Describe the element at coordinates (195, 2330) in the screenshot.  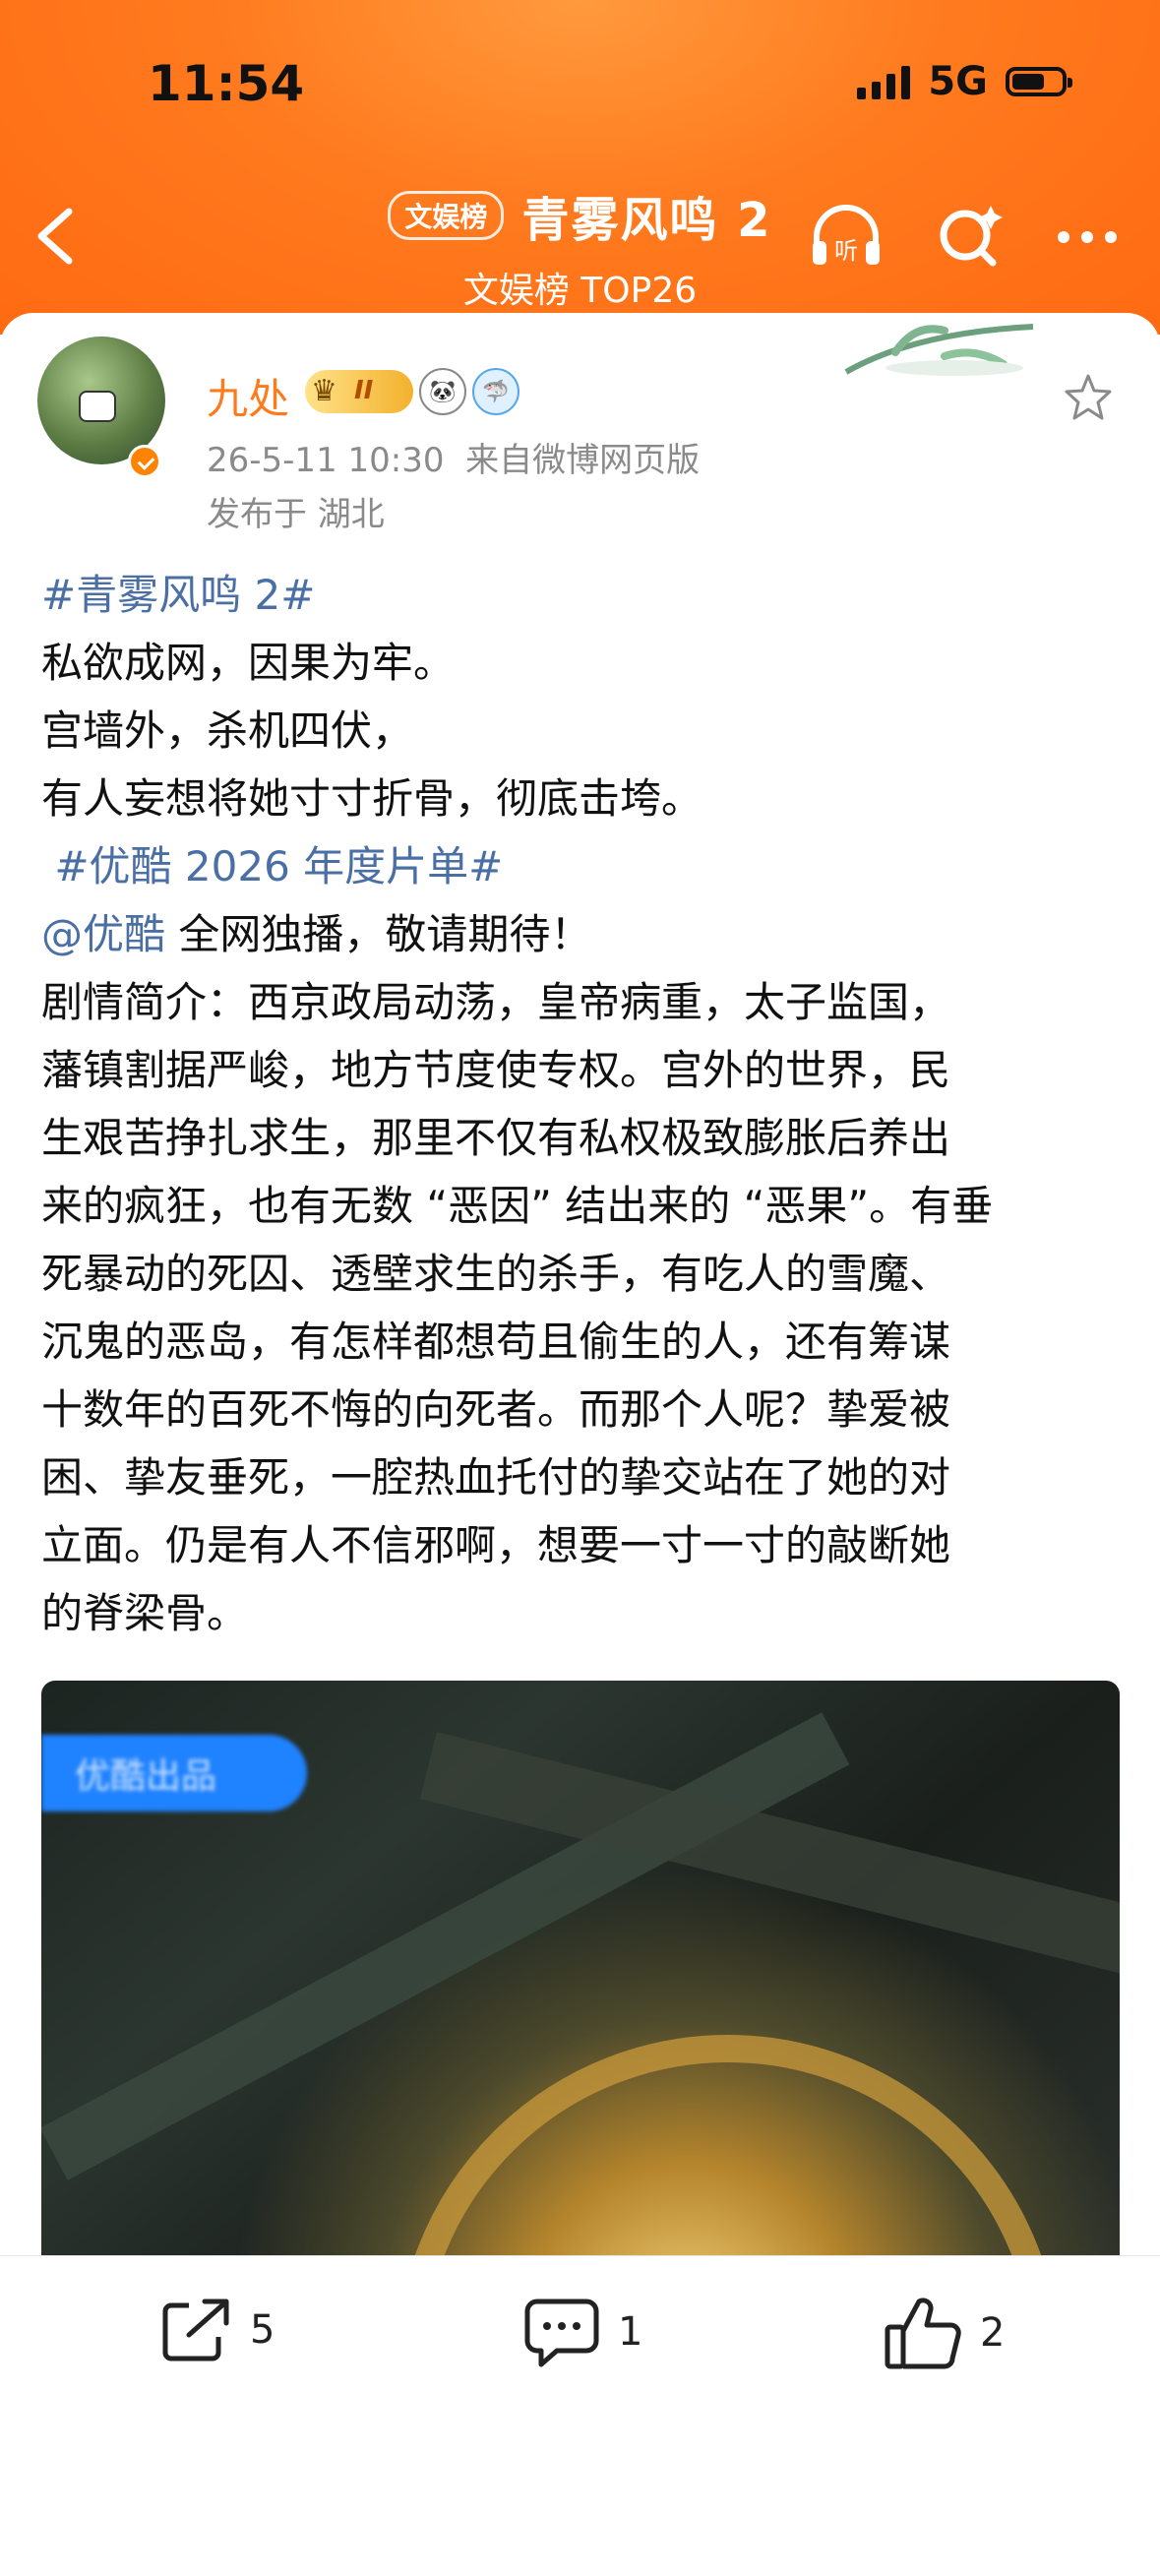
I see `share-icon` at that location.